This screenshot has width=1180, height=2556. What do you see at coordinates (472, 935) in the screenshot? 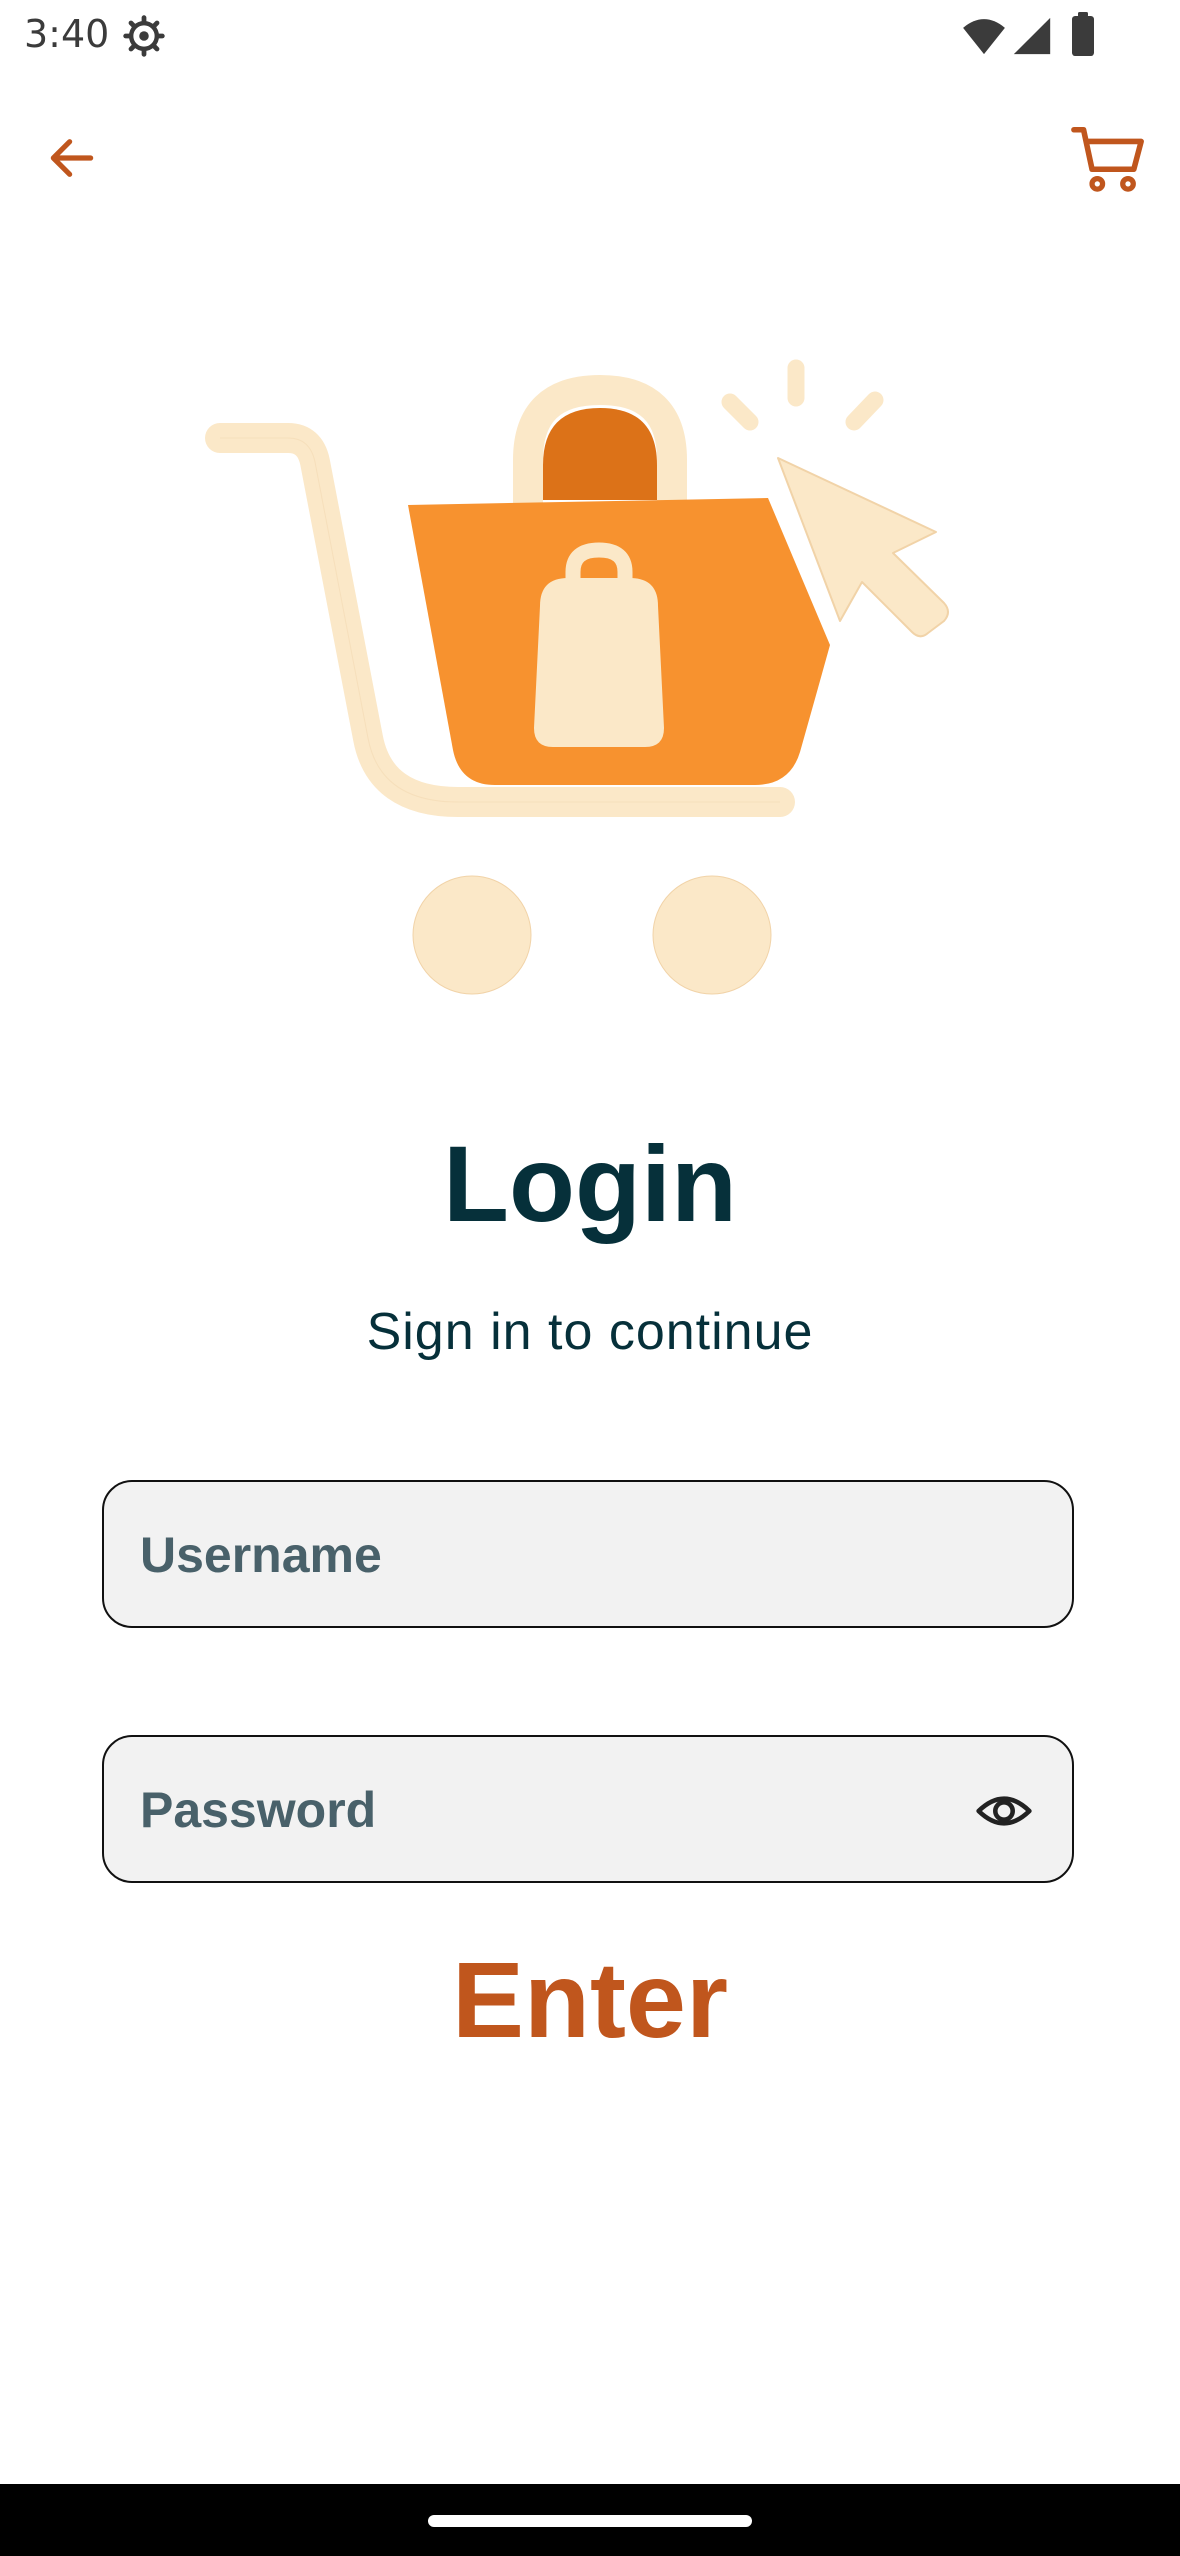
I see `cart-wheel-left` at bounding box center [472, 935].